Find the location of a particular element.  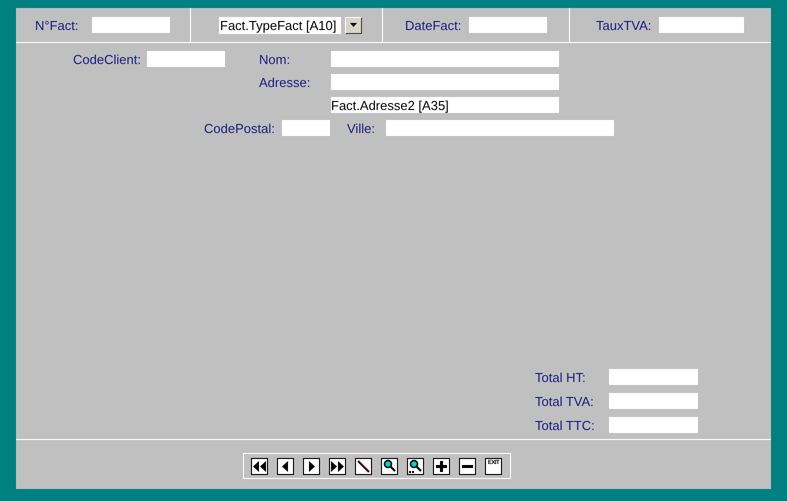

add-button is located at coordinates (441, 466).